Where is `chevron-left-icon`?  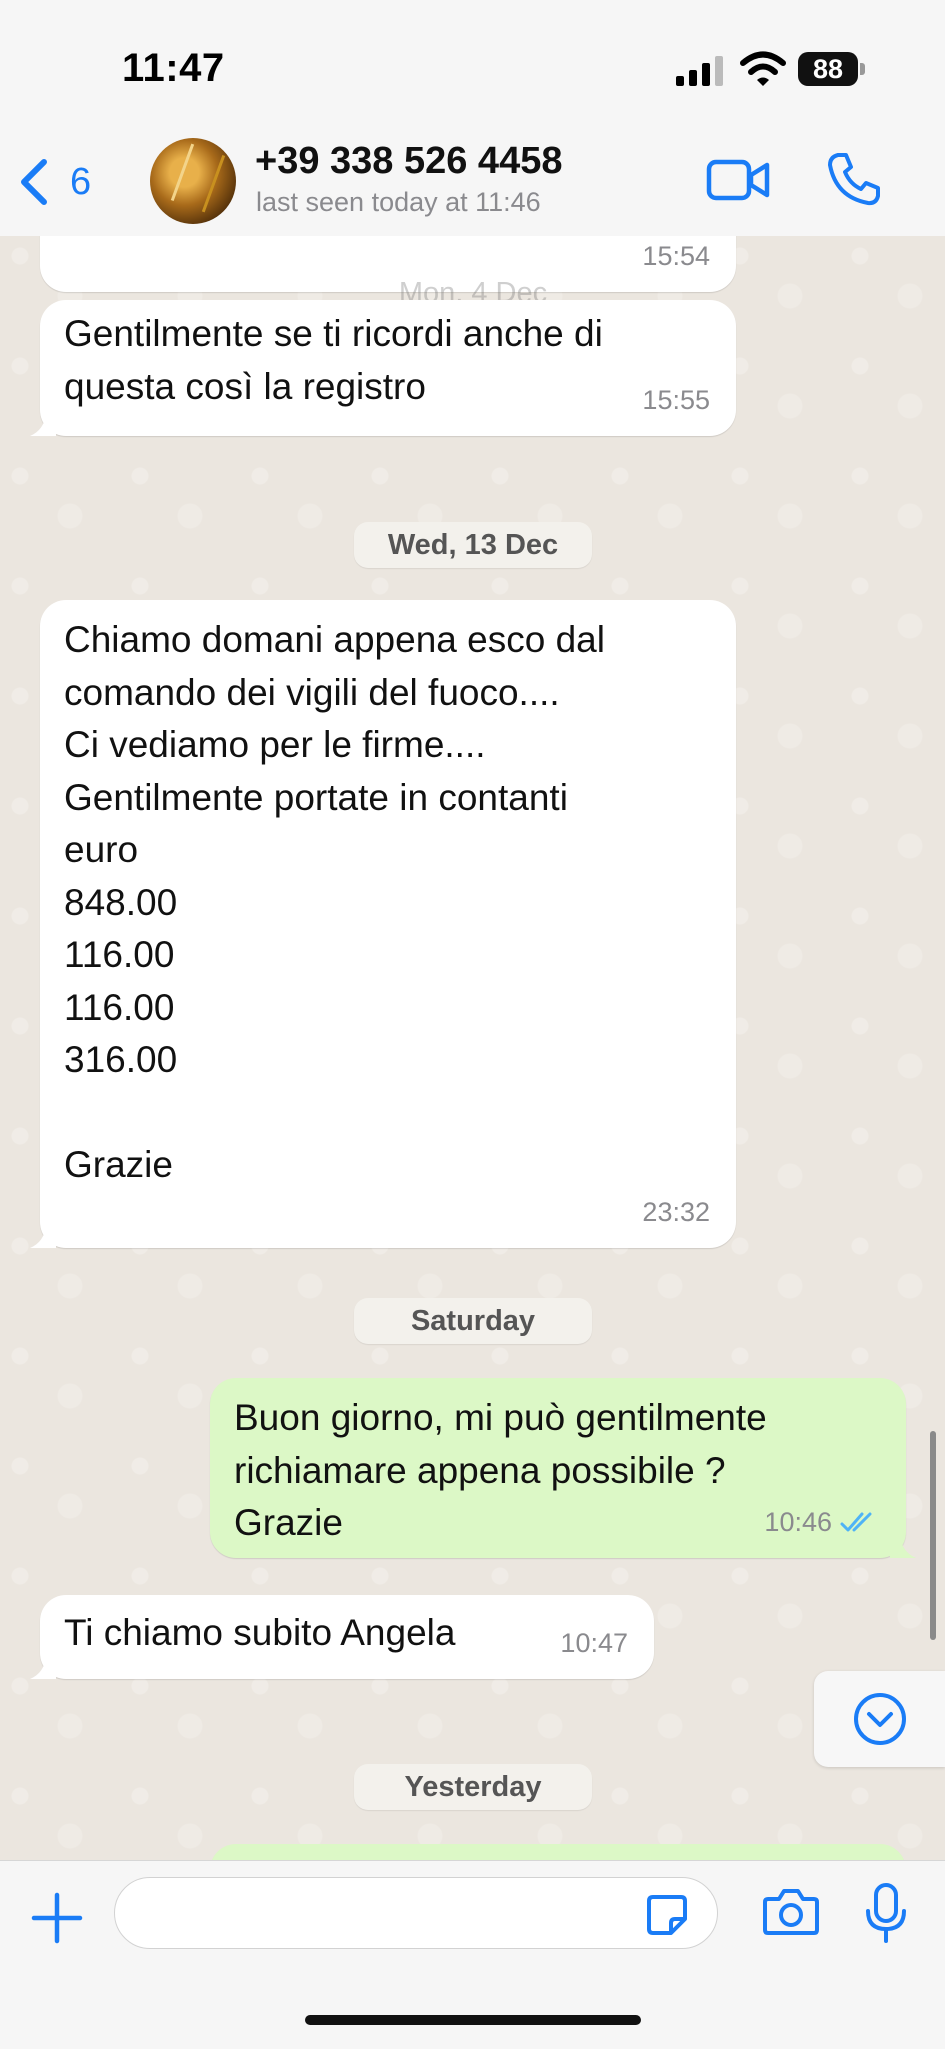 chevron-left-icon is located at coordinates (34, 182).